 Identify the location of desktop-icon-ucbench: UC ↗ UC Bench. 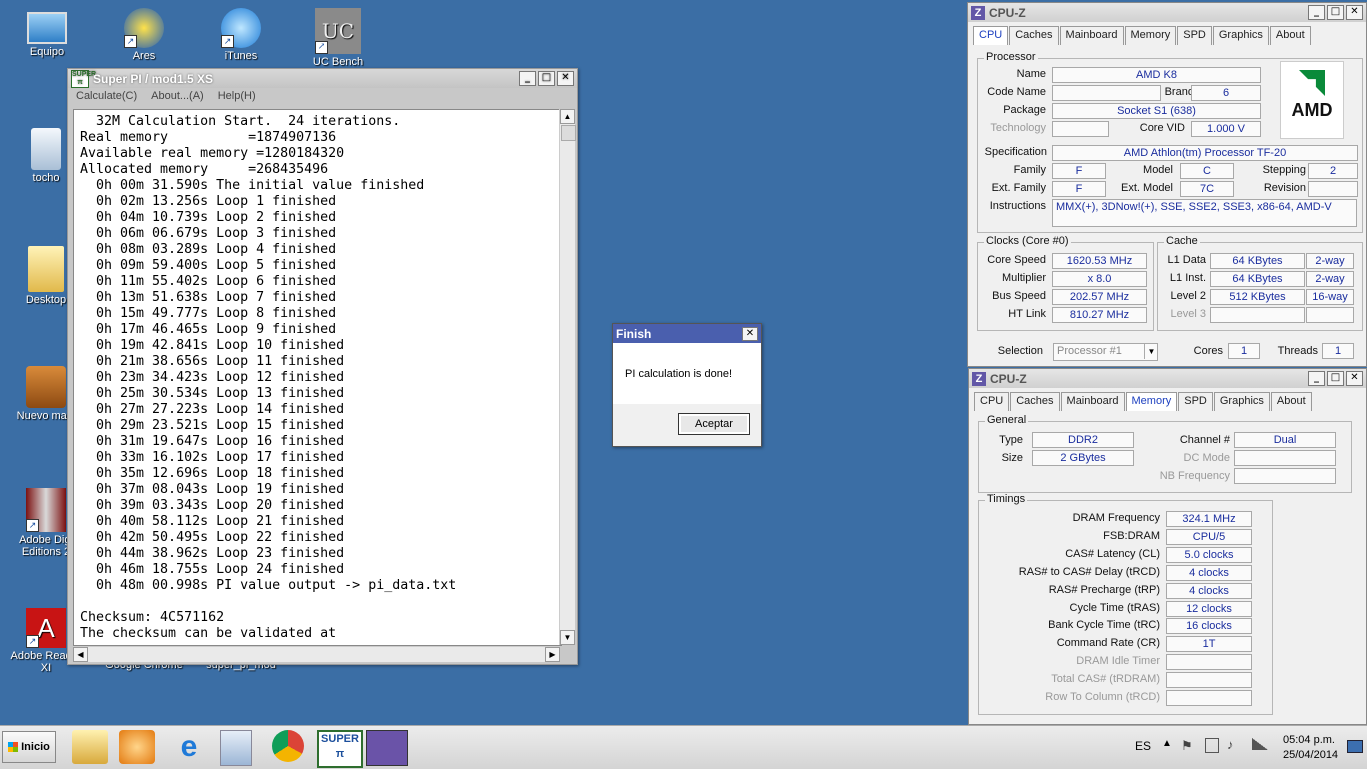
(338, 38).